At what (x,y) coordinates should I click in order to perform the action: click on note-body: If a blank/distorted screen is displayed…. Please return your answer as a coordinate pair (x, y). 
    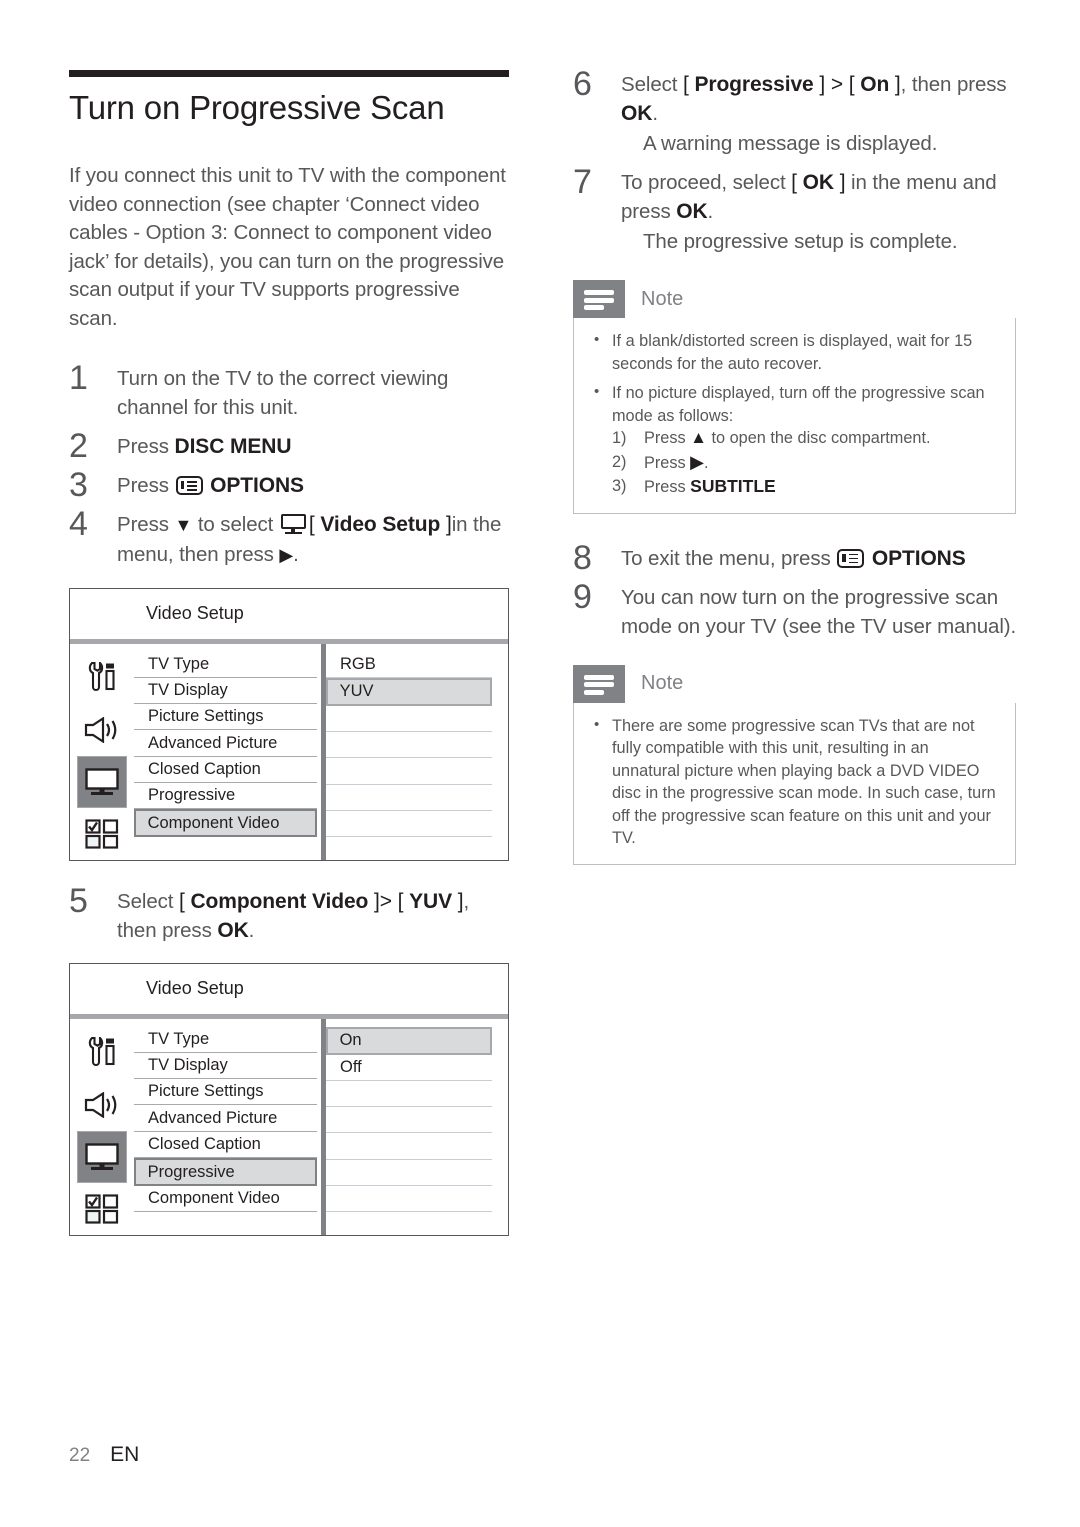
    Looking at the image, I should click on (794, 416).